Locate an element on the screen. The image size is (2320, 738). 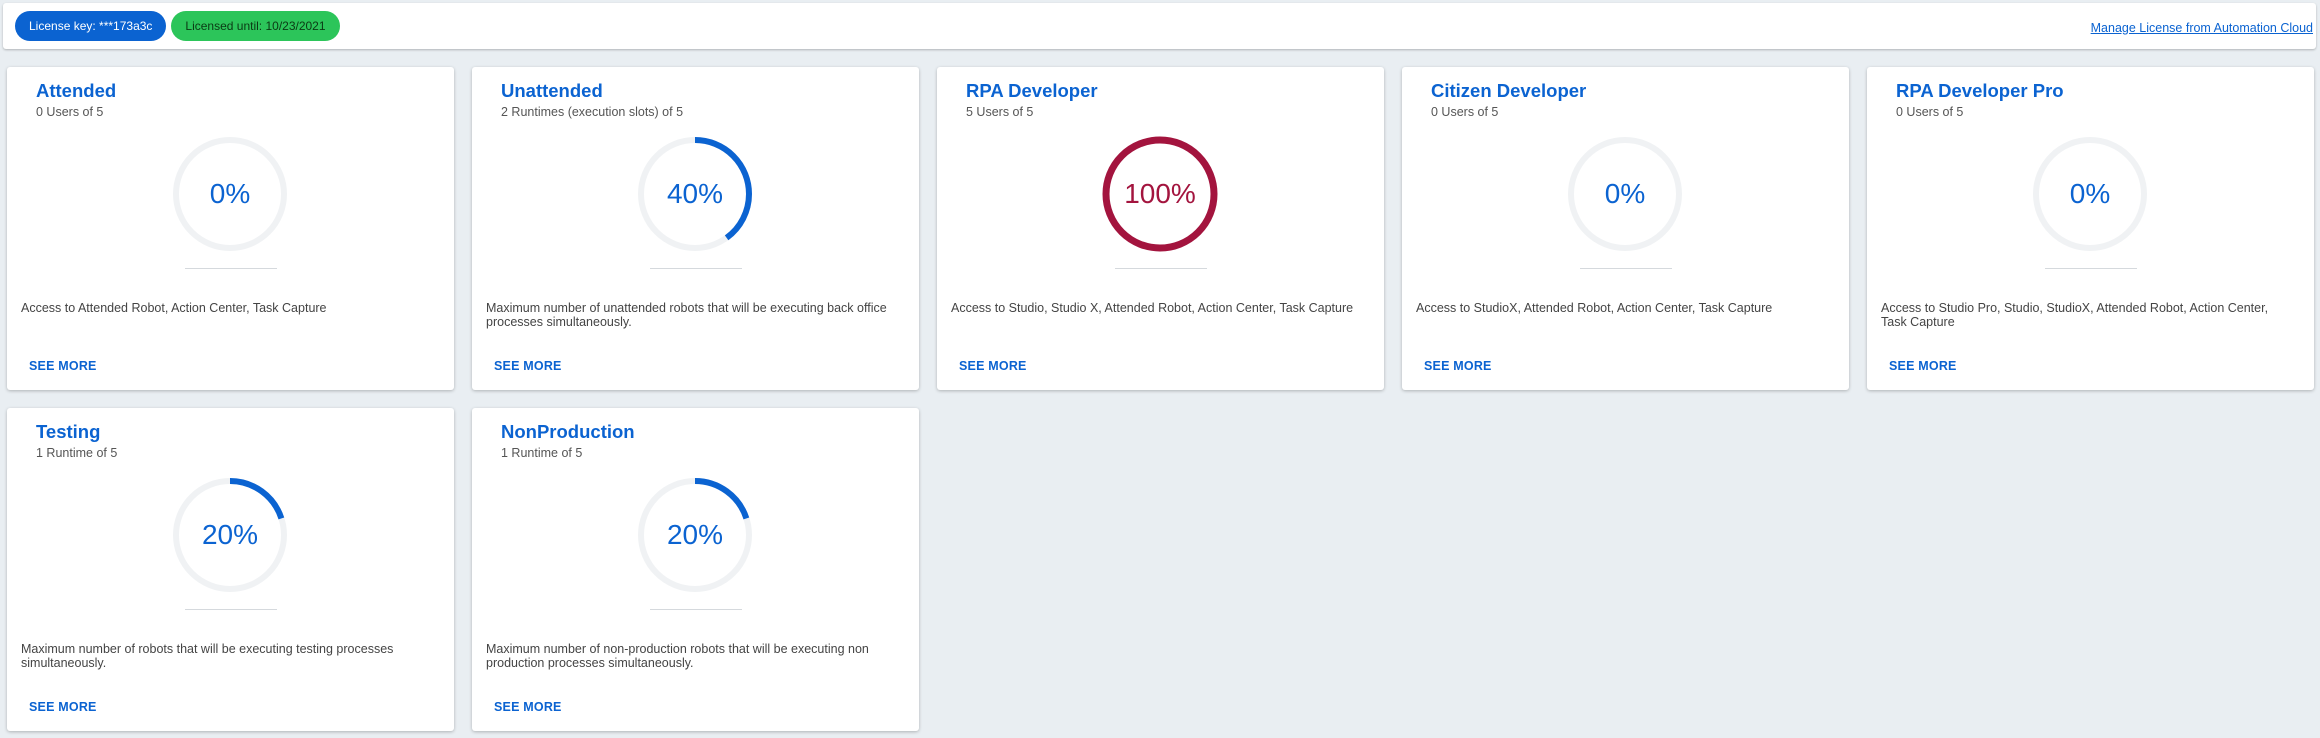
usage-gauge: 40% is located at coordinates (695, 194).